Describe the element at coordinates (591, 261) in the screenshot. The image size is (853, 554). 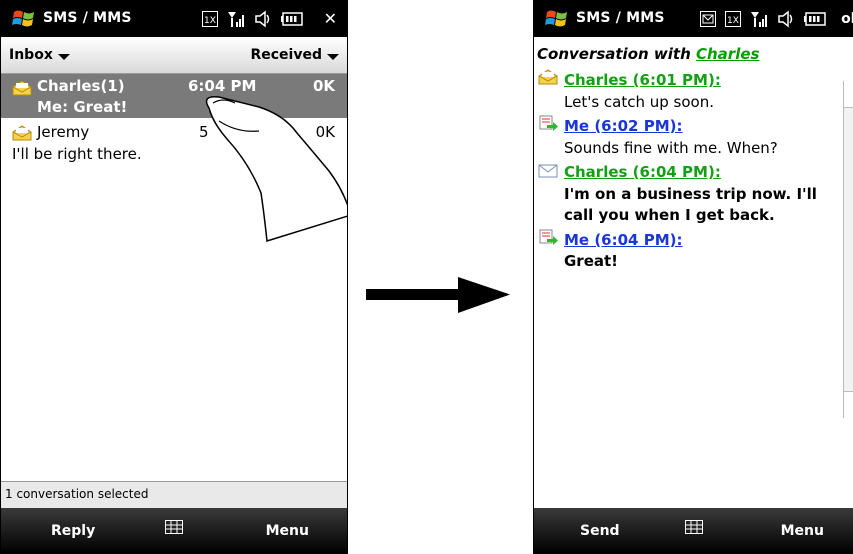
I see `message-text: Great!` at that location.